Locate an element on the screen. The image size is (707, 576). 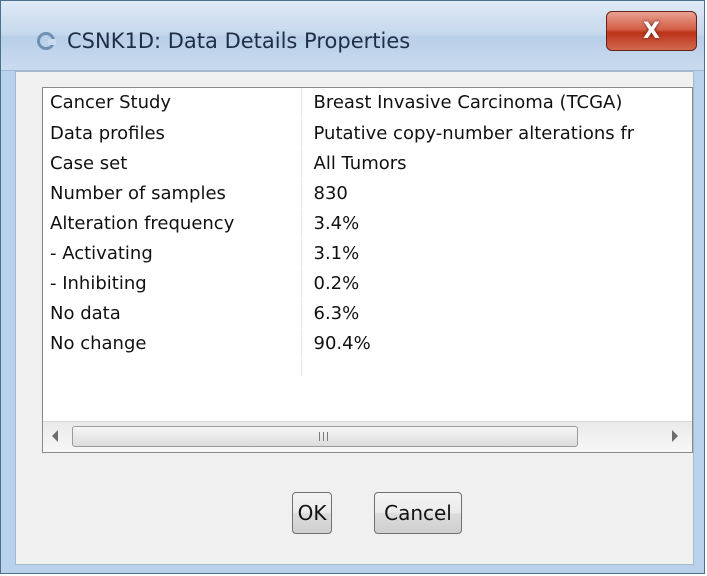
table-row: Number of samples 830 is located at coordinates (367, 193).